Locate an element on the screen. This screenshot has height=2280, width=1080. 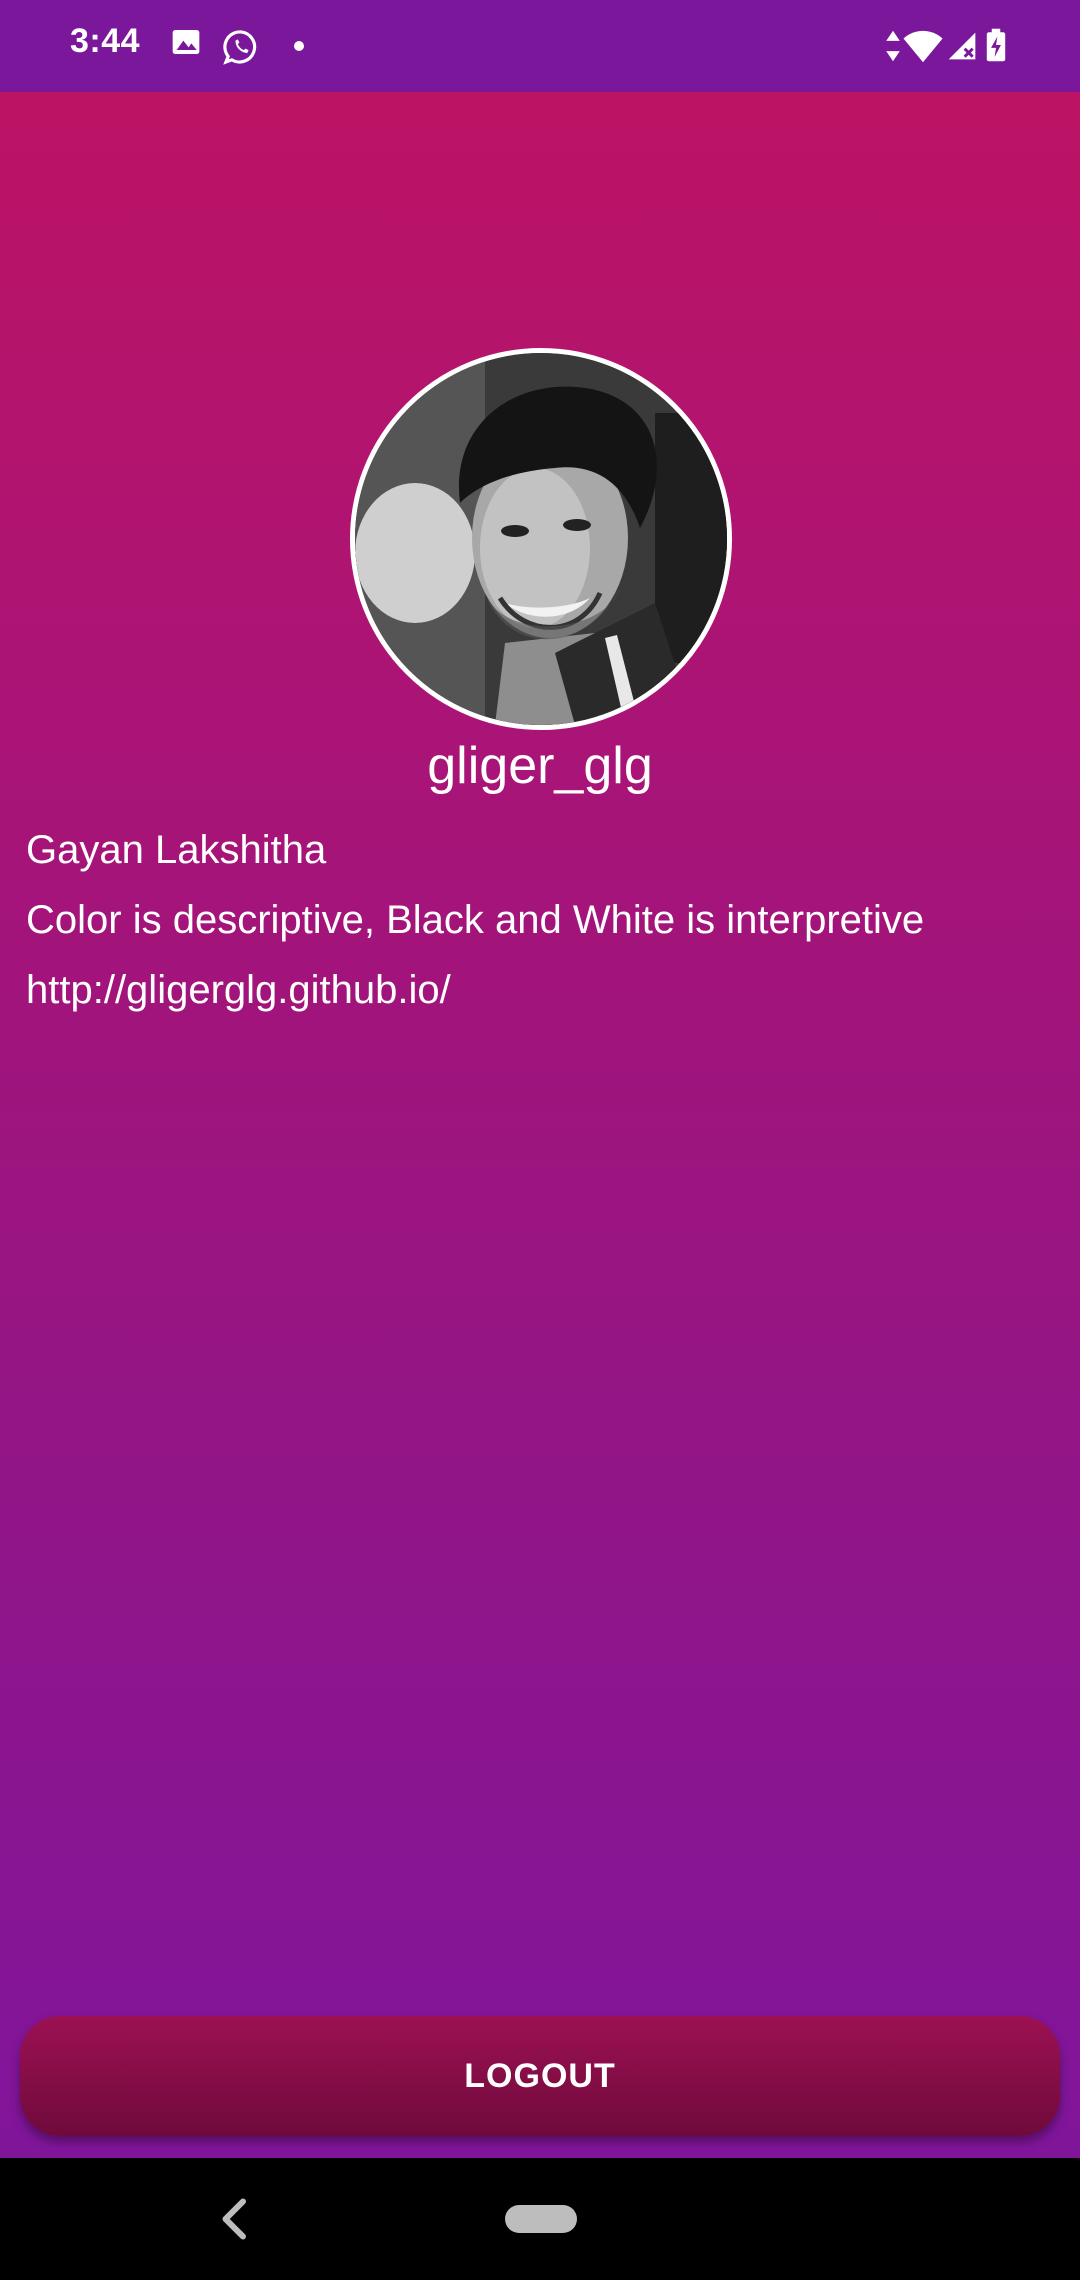
cell-signal-icon is located at coordinates (962, 46).